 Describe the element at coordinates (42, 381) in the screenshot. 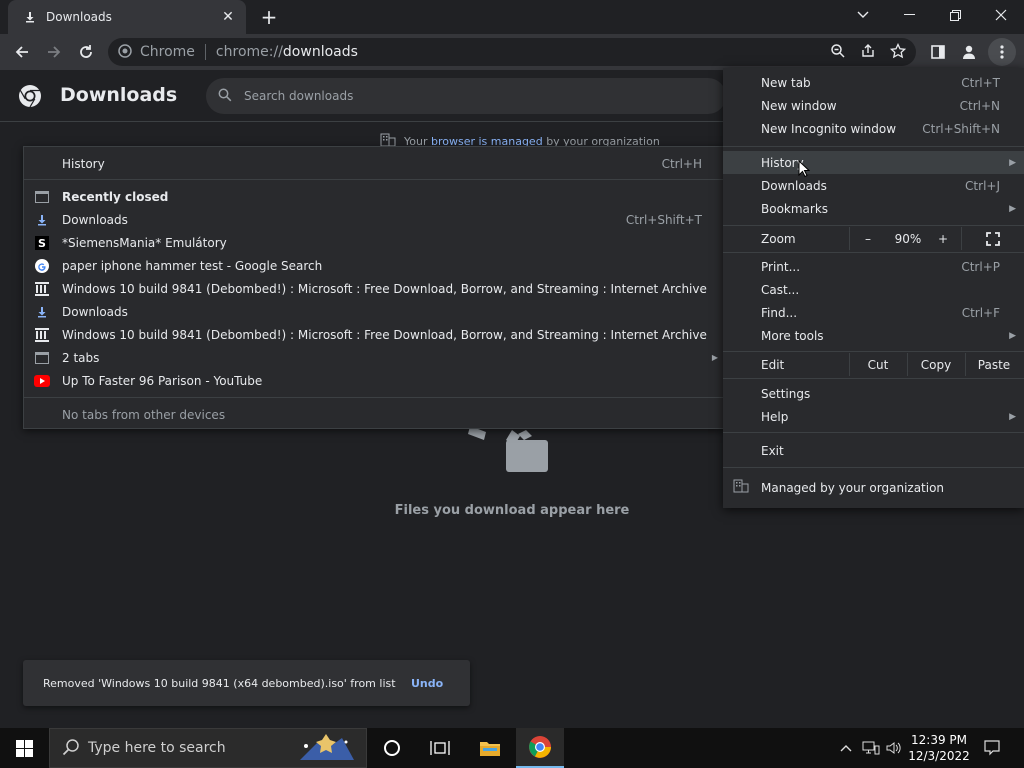

I see `youtube-favicon` at that location.